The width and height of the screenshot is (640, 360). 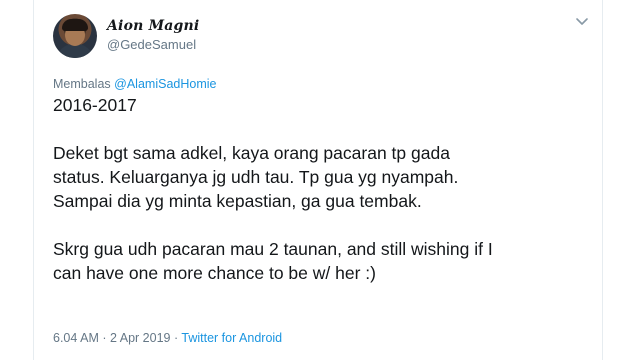 I want to click on right-border, so click(x=602, y=180).